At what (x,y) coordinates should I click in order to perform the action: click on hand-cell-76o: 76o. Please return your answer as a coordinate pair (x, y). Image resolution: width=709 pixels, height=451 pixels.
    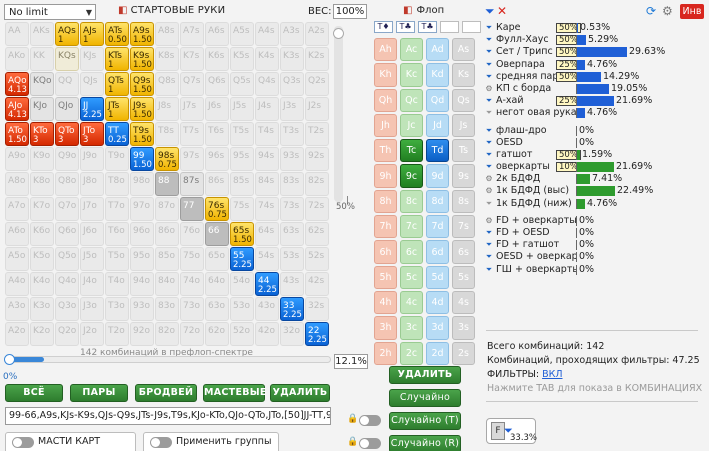
    Looking at the image, I should click on (192, 234).